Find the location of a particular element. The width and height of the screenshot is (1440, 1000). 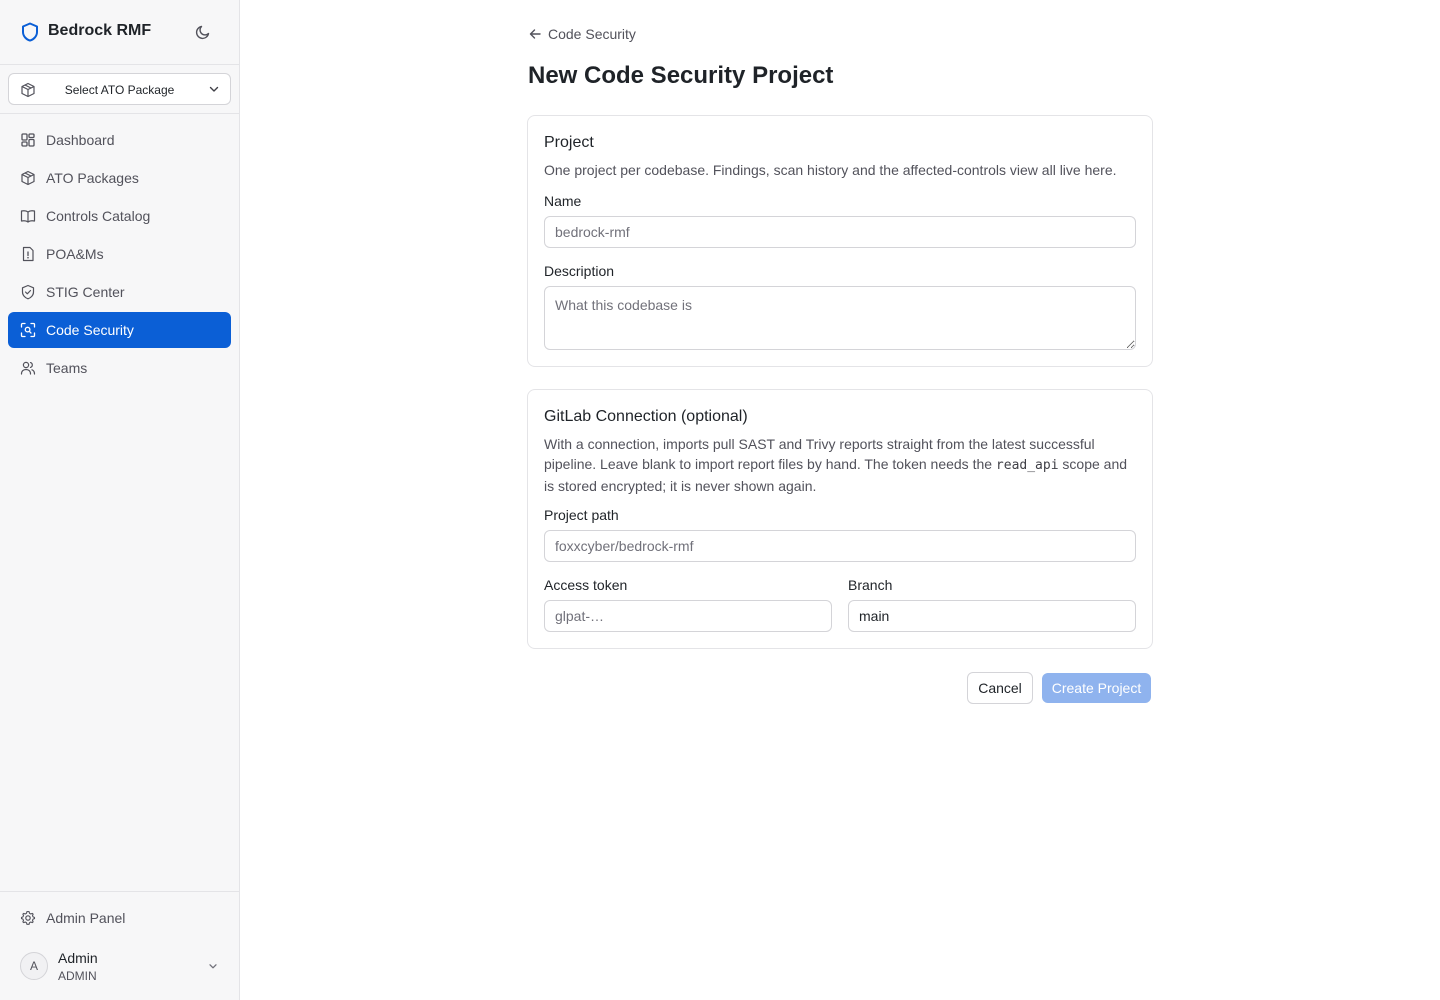

sidebar-item-stig-center: STIG Center is located at coordinates (119, 292).